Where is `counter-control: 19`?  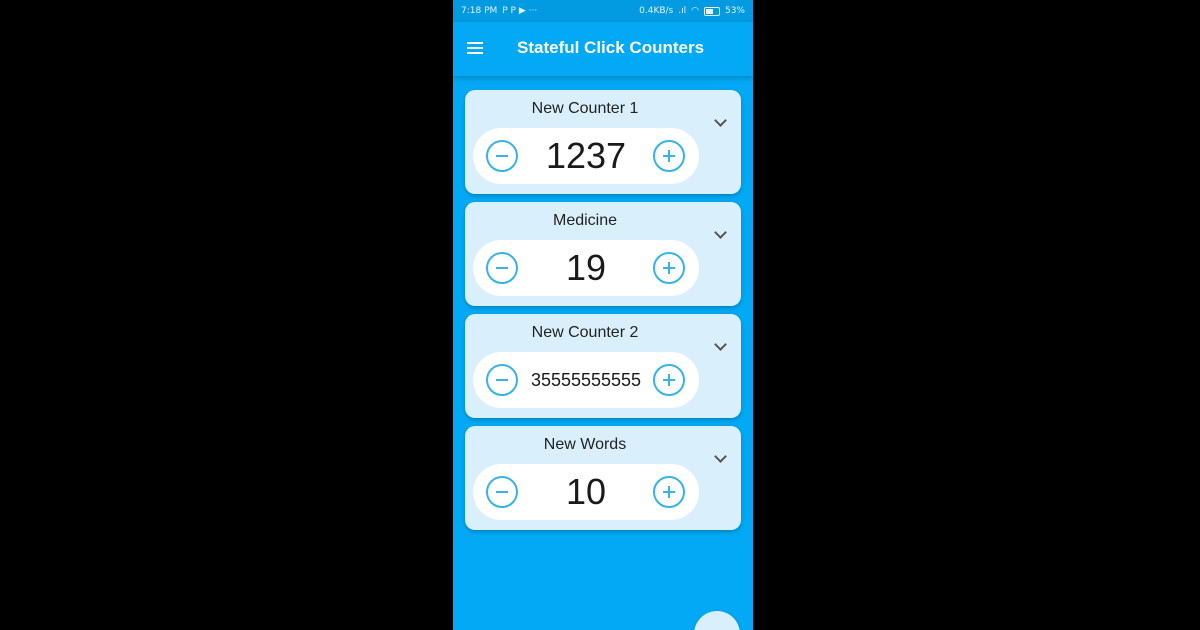
counter-control: 19 is located at coordinates (586, 268).